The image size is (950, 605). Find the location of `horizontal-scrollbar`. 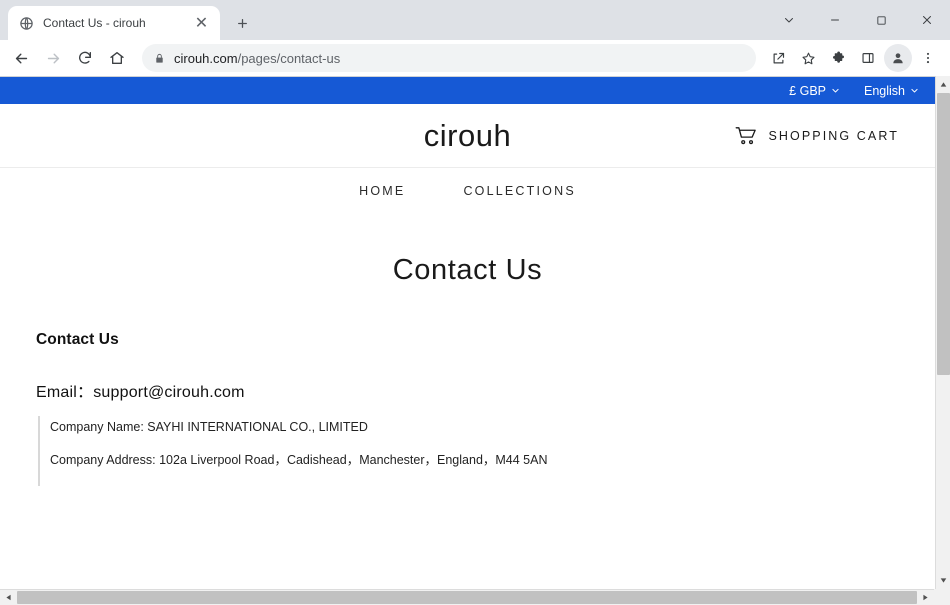

horizontal-scrollbar is located at coordinates (475, 597).